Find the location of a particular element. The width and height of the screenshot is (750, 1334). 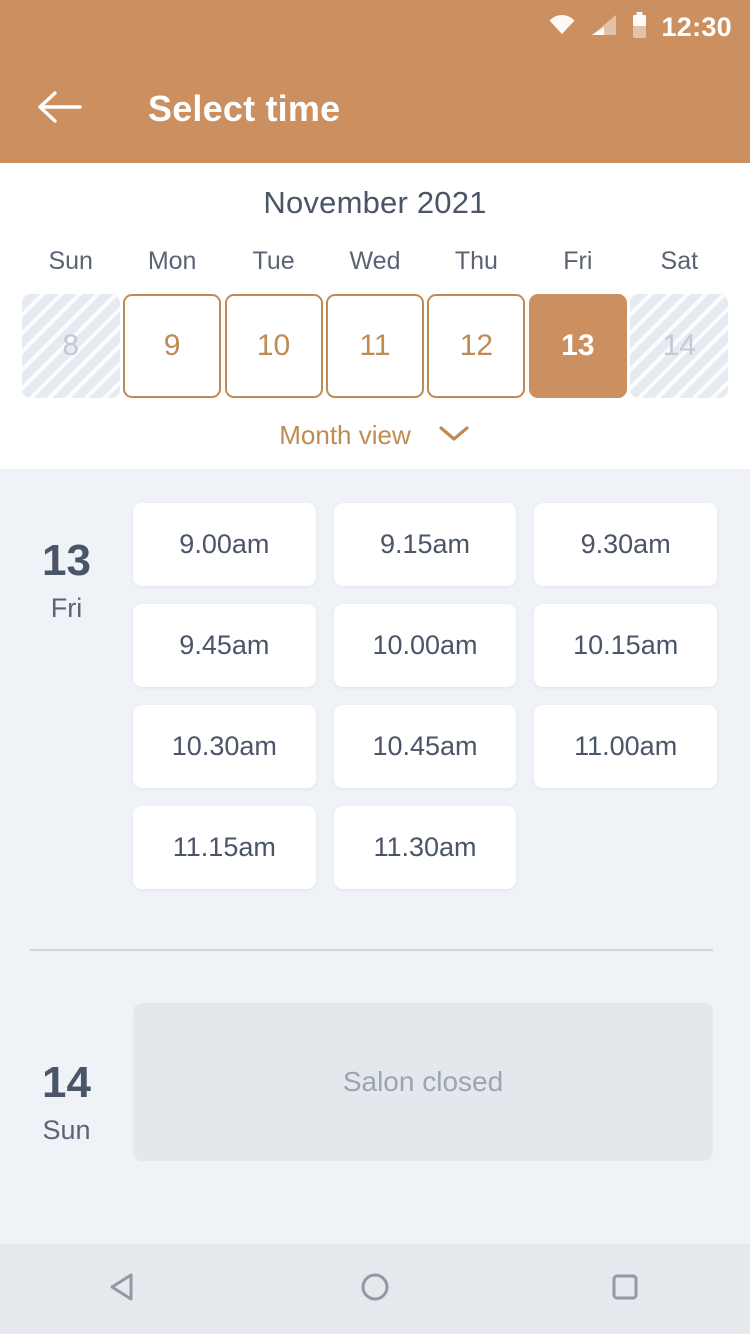

nav-home-button is located at coordinates (375, 1289).